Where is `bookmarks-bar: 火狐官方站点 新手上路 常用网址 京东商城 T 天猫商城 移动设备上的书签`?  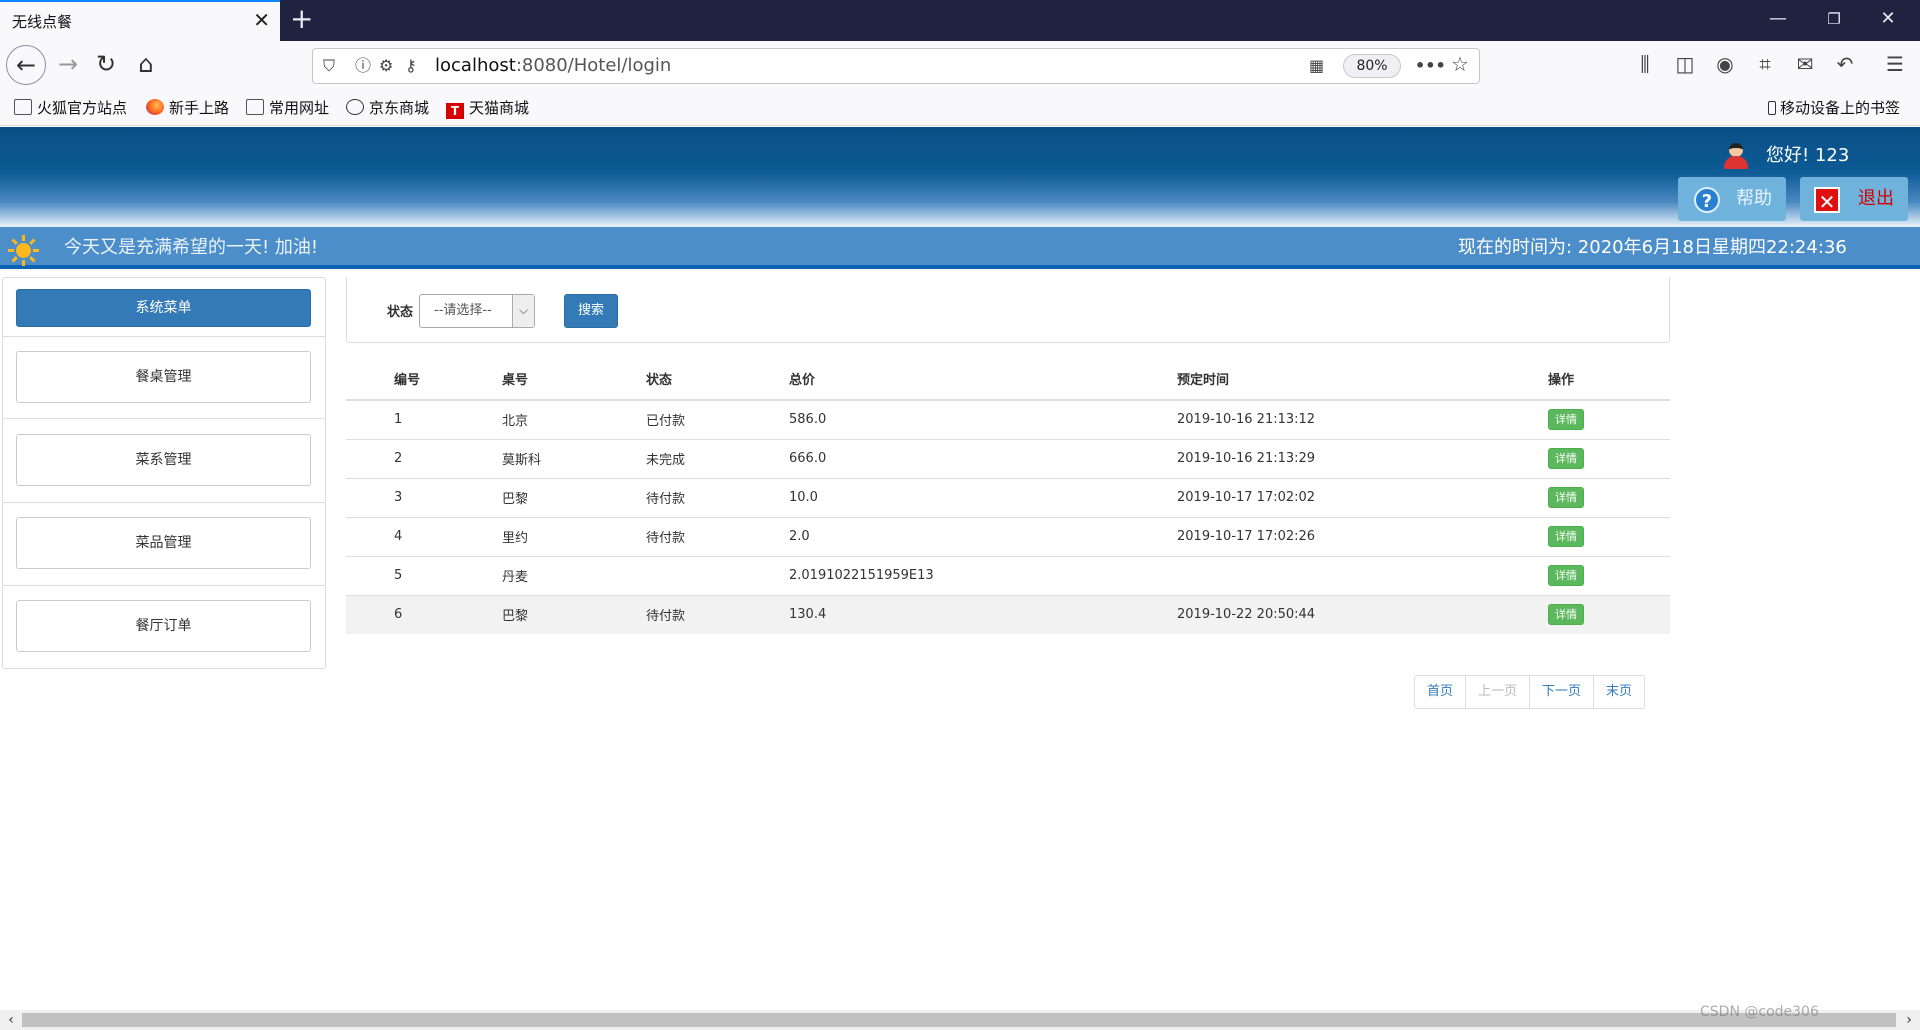 bookmarks-bar: 火狐官方站点 新手上路 常用网址 京东商城 T 天猫商城 移动设备上的书签 is located at coordinates (960, 108).